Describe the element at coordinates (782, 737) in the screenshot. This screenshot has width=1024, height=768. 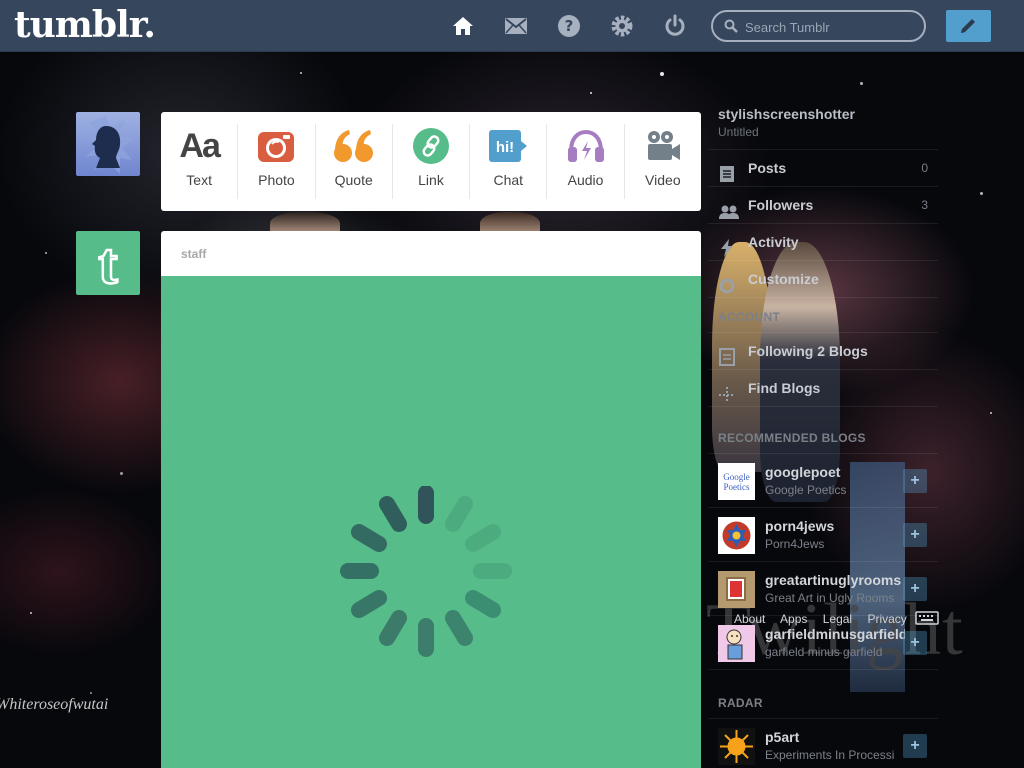
I see `blog-name: p5art` at that location.